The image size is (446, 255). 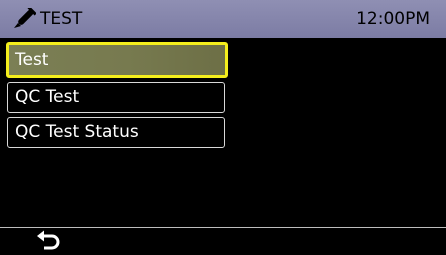 I want to click on clock: 12:00PM, so click(x=393, y=19).